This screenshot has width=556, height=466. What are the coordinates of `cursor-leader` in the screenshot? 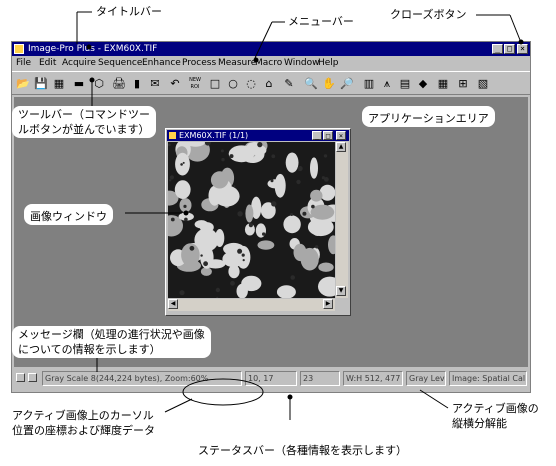 It's located at (178, 405).